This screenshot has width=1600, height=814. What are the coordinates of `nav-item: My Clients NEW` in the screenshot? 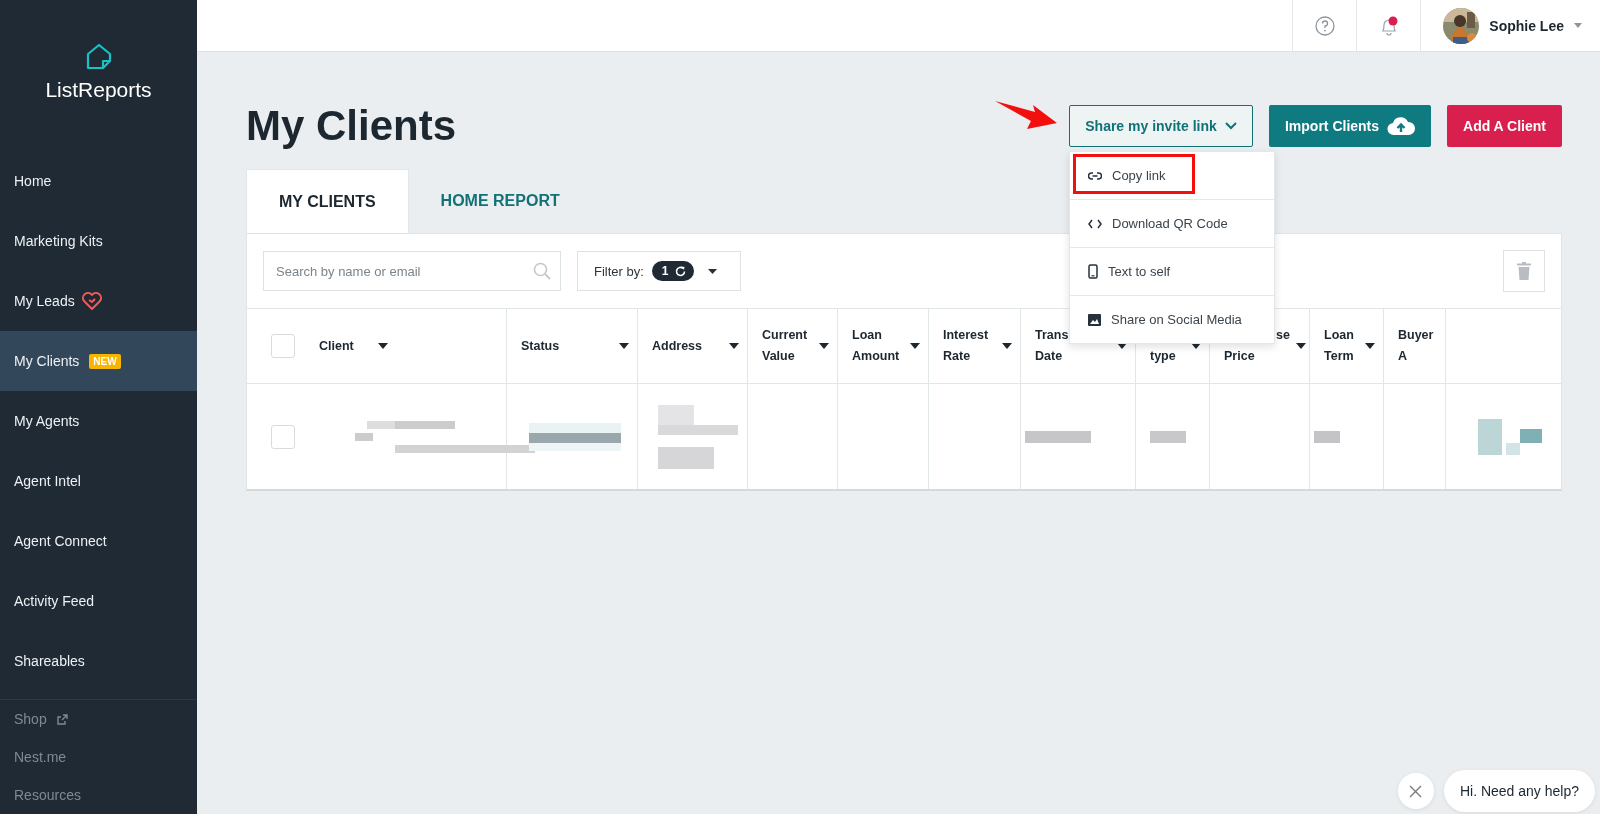 It's located at (98, 361).